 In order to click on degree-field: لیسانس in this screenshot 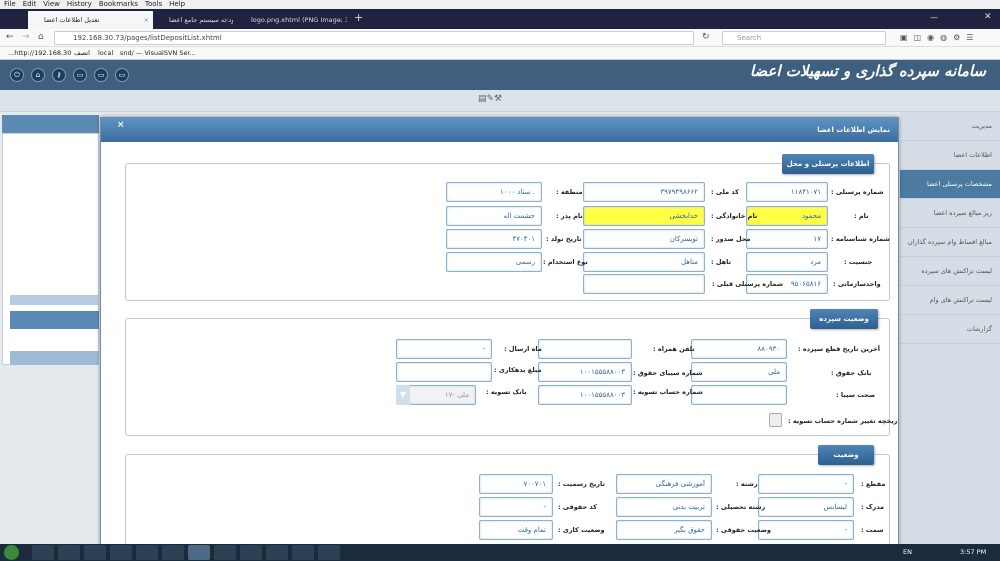, I will do `click(806, 507)`.